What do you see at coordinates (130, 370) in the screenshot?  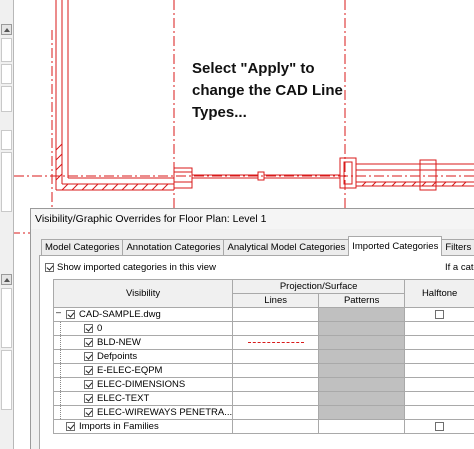 I see `row-name: E-ELEC-EQPM` at bounding box center [130, 370].